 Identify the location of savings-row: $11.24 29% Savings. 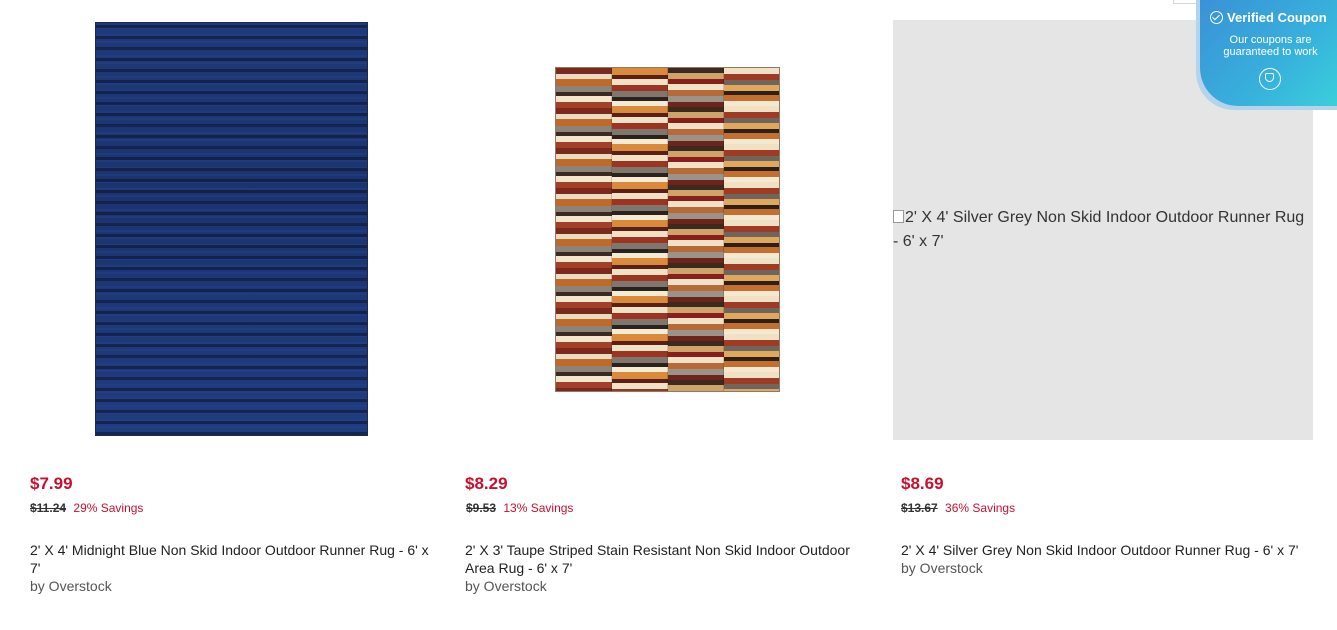
(86, 508).